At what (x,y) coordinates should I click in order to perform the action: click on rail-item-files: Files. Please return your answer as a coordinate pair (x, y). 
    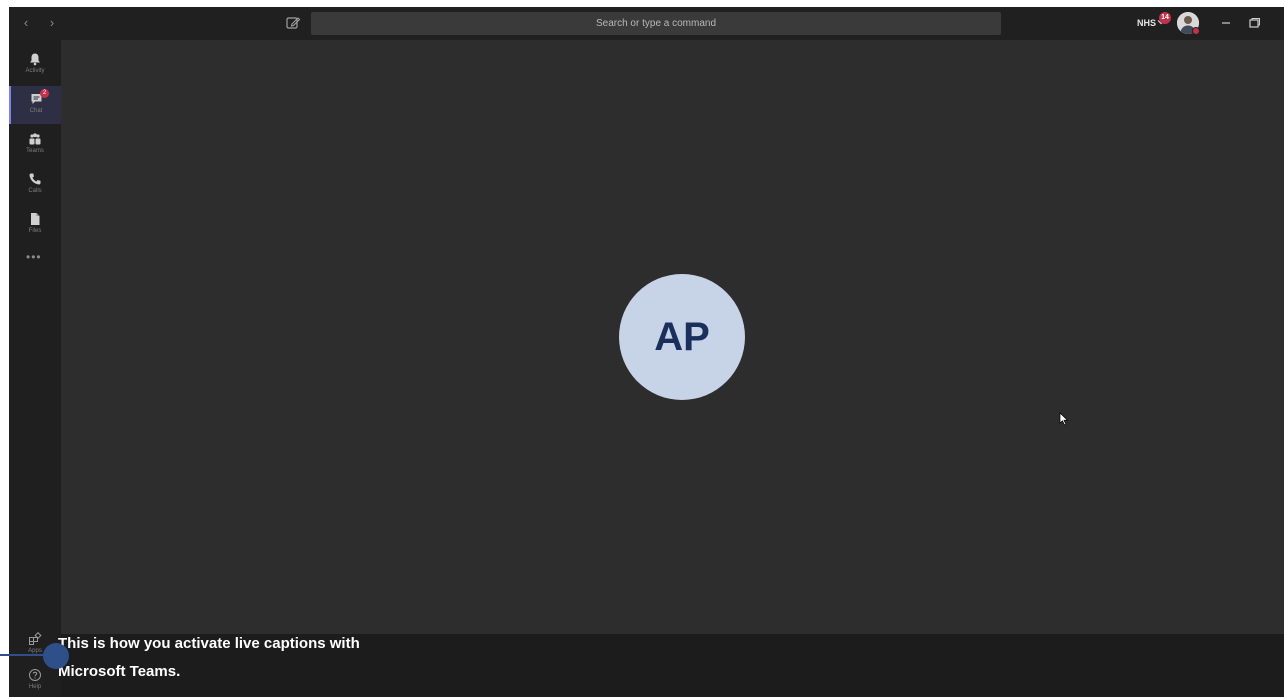
    Looking at the image, I should click on (35, 225).